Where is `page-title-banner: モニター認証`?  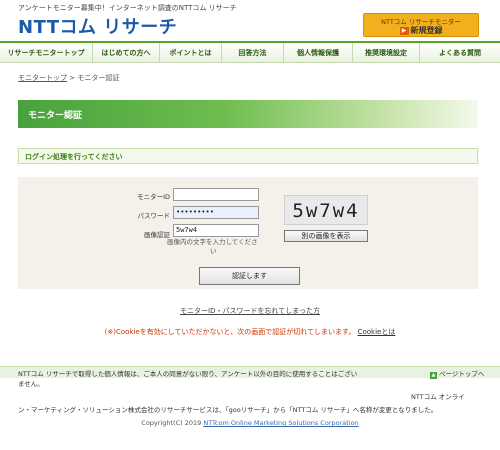
page-title-banner: モニター認証 is located at coordinates (248, 114).